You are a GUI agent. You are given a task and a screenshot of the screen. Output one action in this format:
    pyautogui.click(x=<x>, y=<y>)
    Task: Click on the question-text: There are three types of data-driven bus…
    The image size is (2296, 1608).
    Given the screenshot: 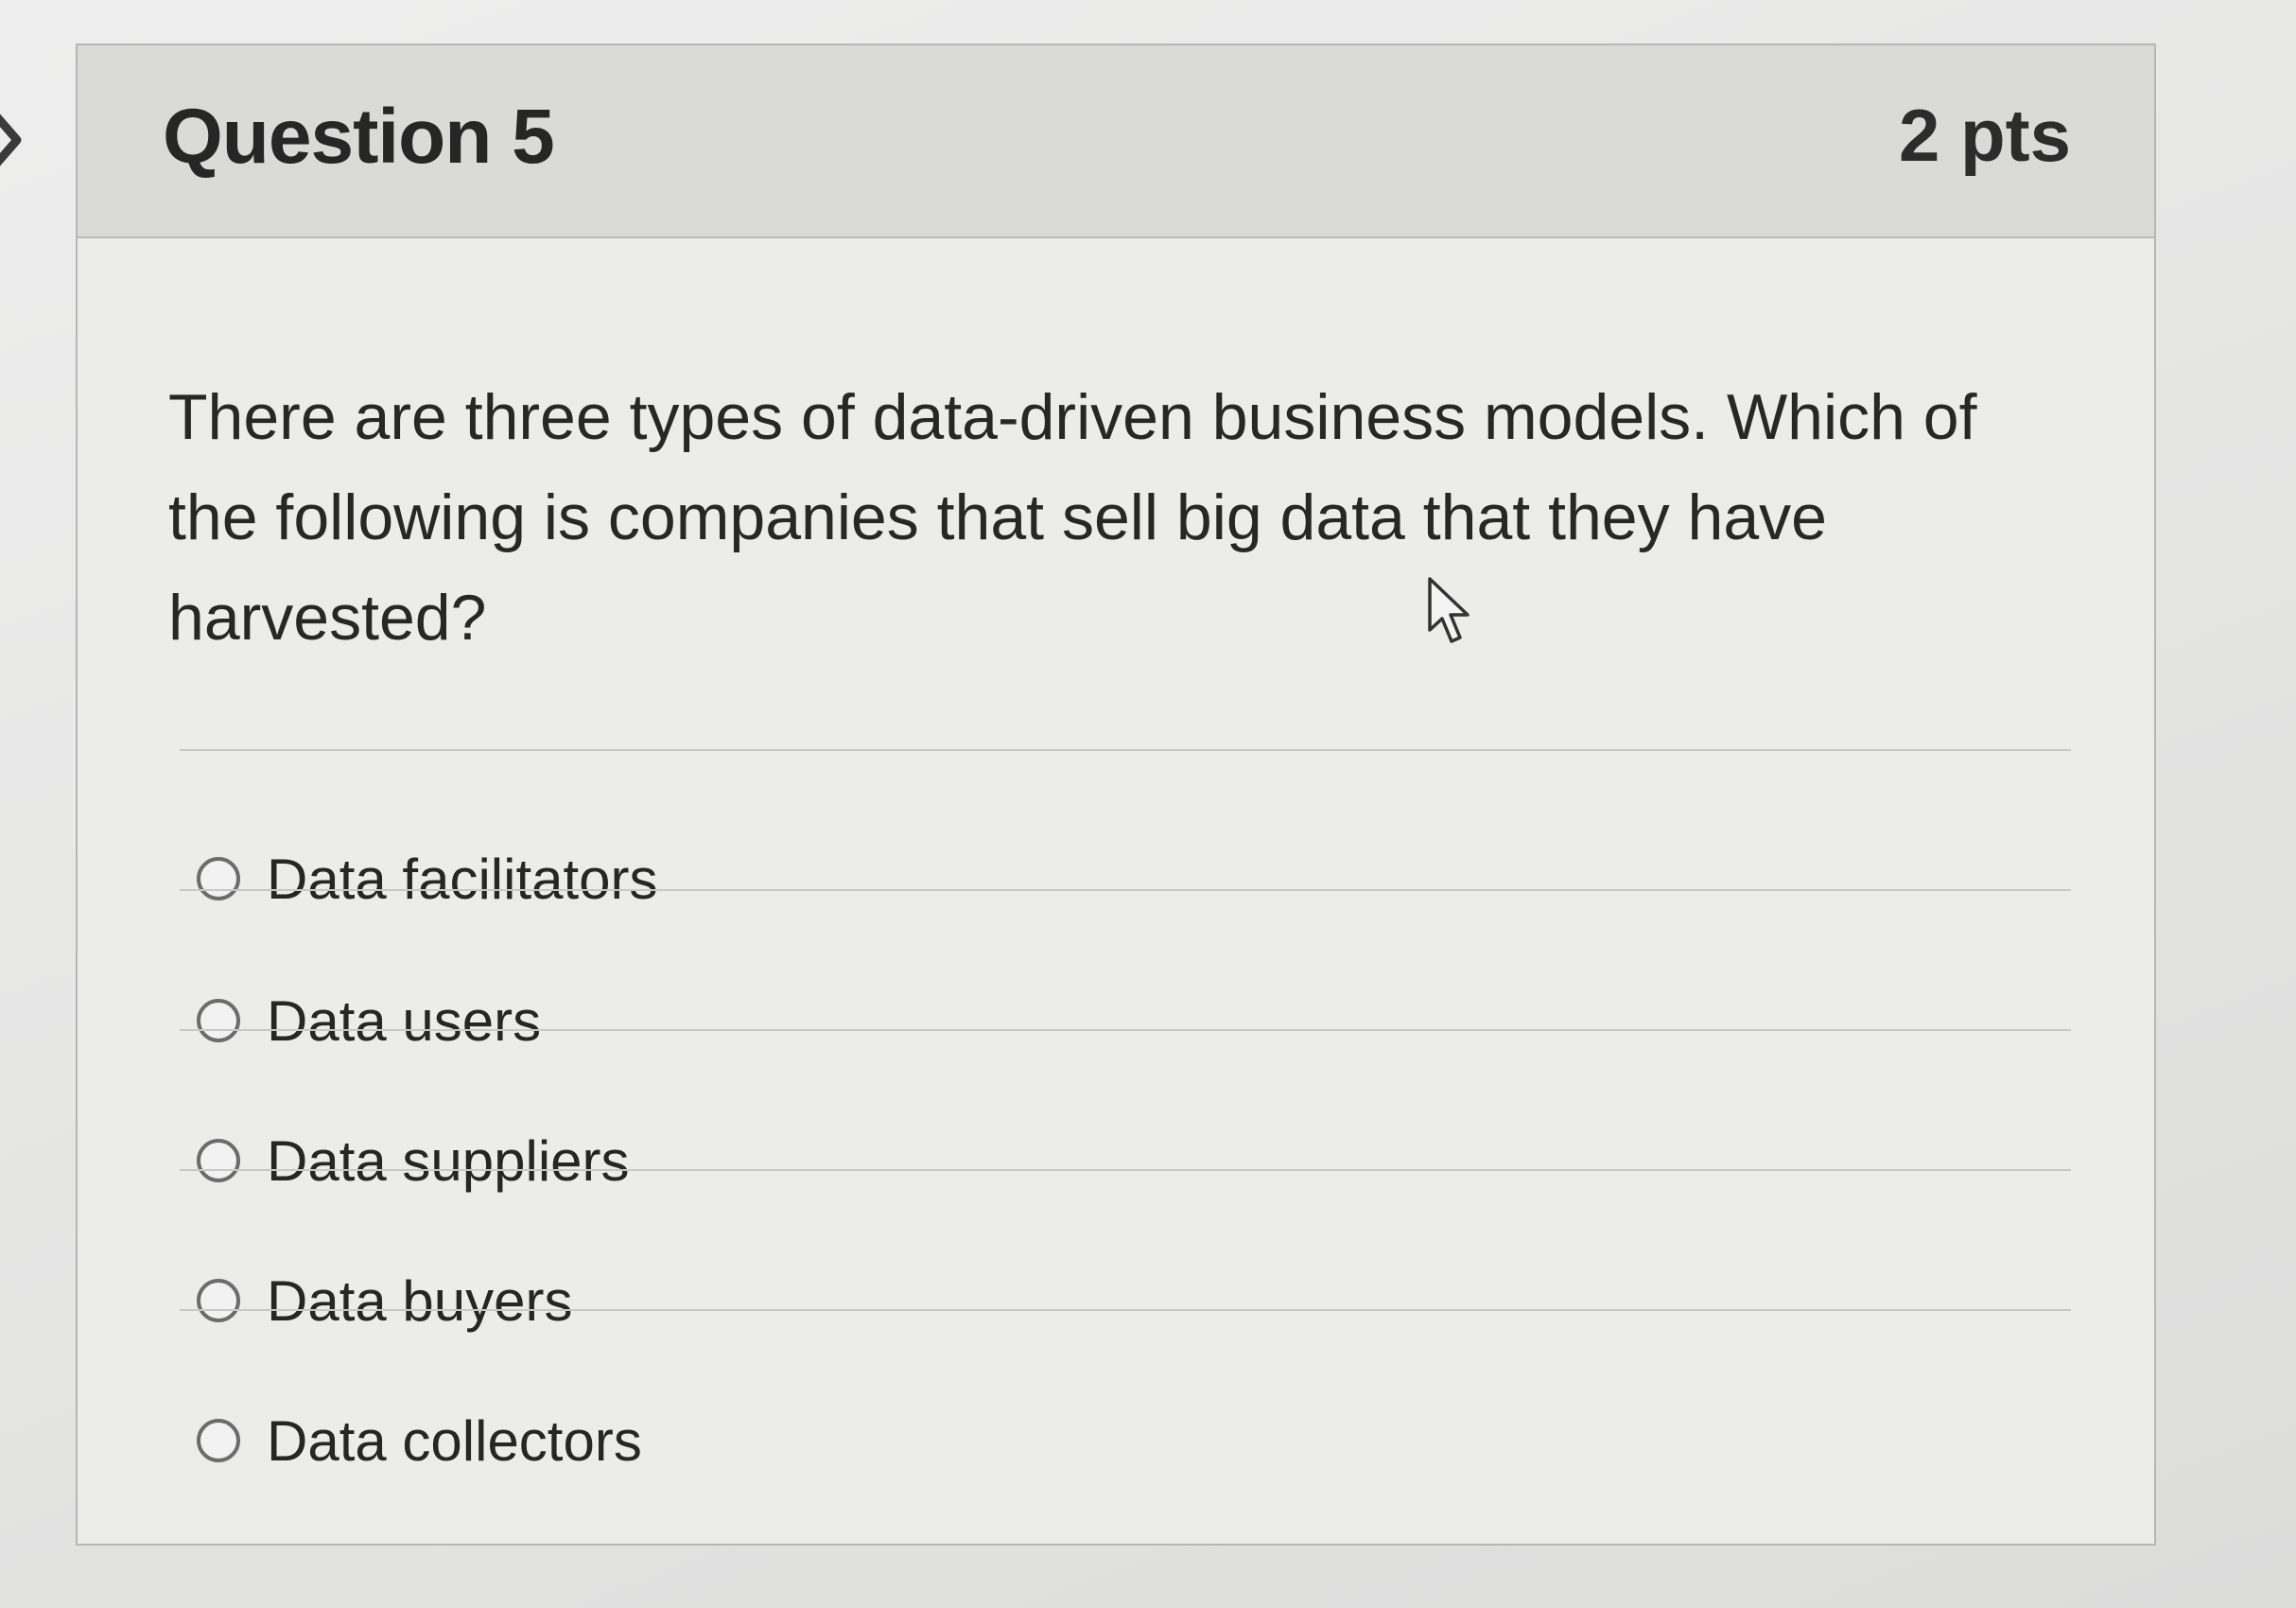 What is the action you would take?
    pyautogui.click(x=1073, y=517)
    